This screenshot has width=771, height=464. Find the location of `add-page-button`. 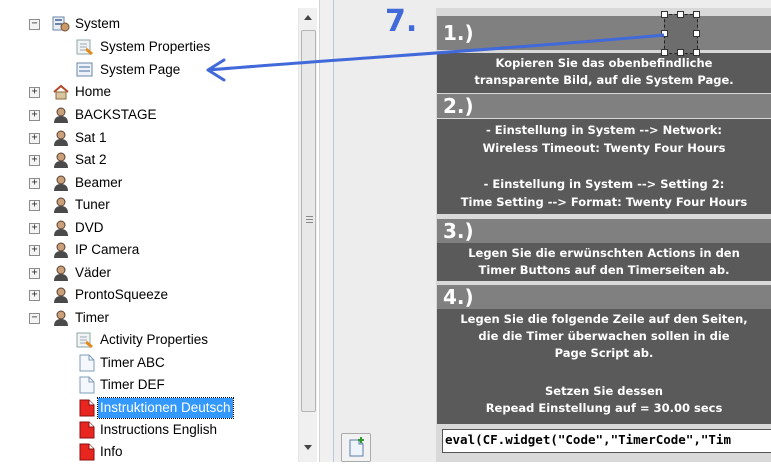

add-page-button is located at coordinates (356, 447).